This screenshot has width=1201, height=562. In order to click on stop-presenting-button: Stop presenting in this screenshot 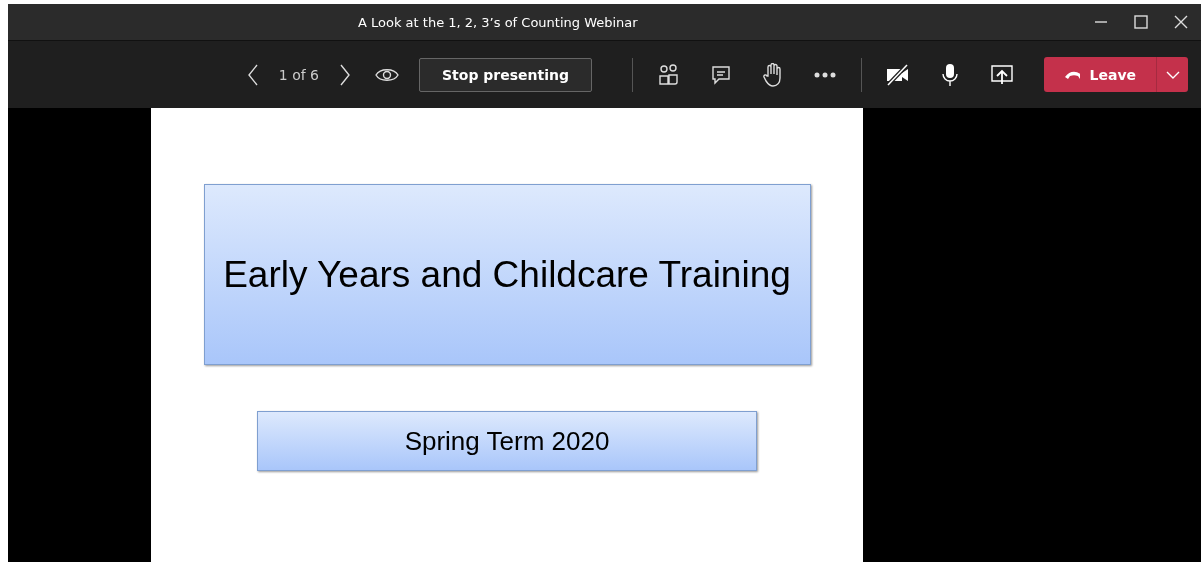, I will do `click(505, 74)`.